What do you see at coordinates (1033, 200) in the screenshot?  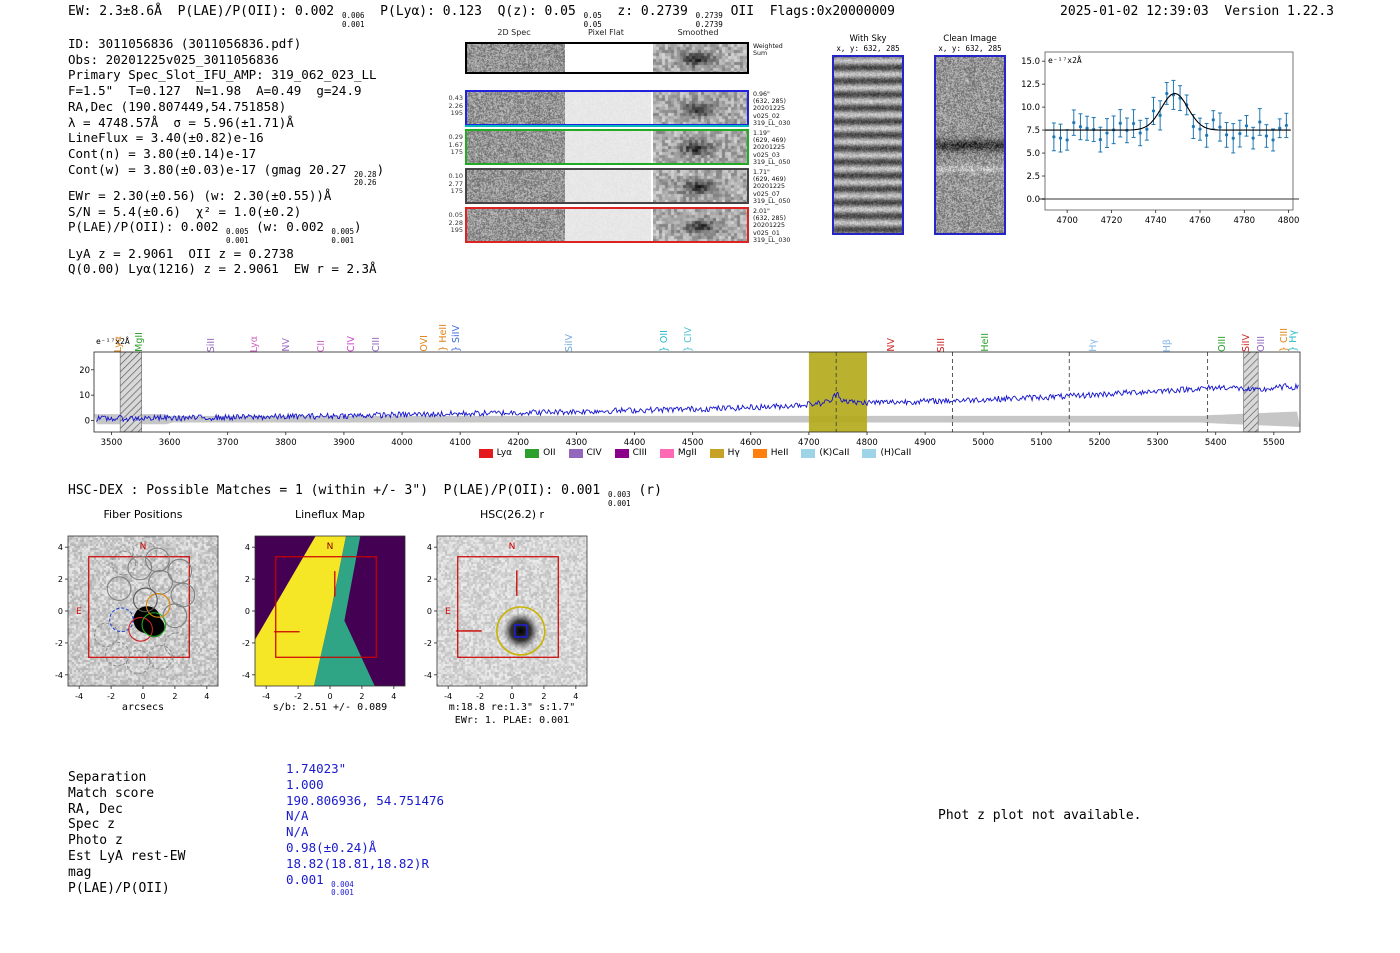 I see `svg-text: 0.0` at bounding box center [1033, 200].